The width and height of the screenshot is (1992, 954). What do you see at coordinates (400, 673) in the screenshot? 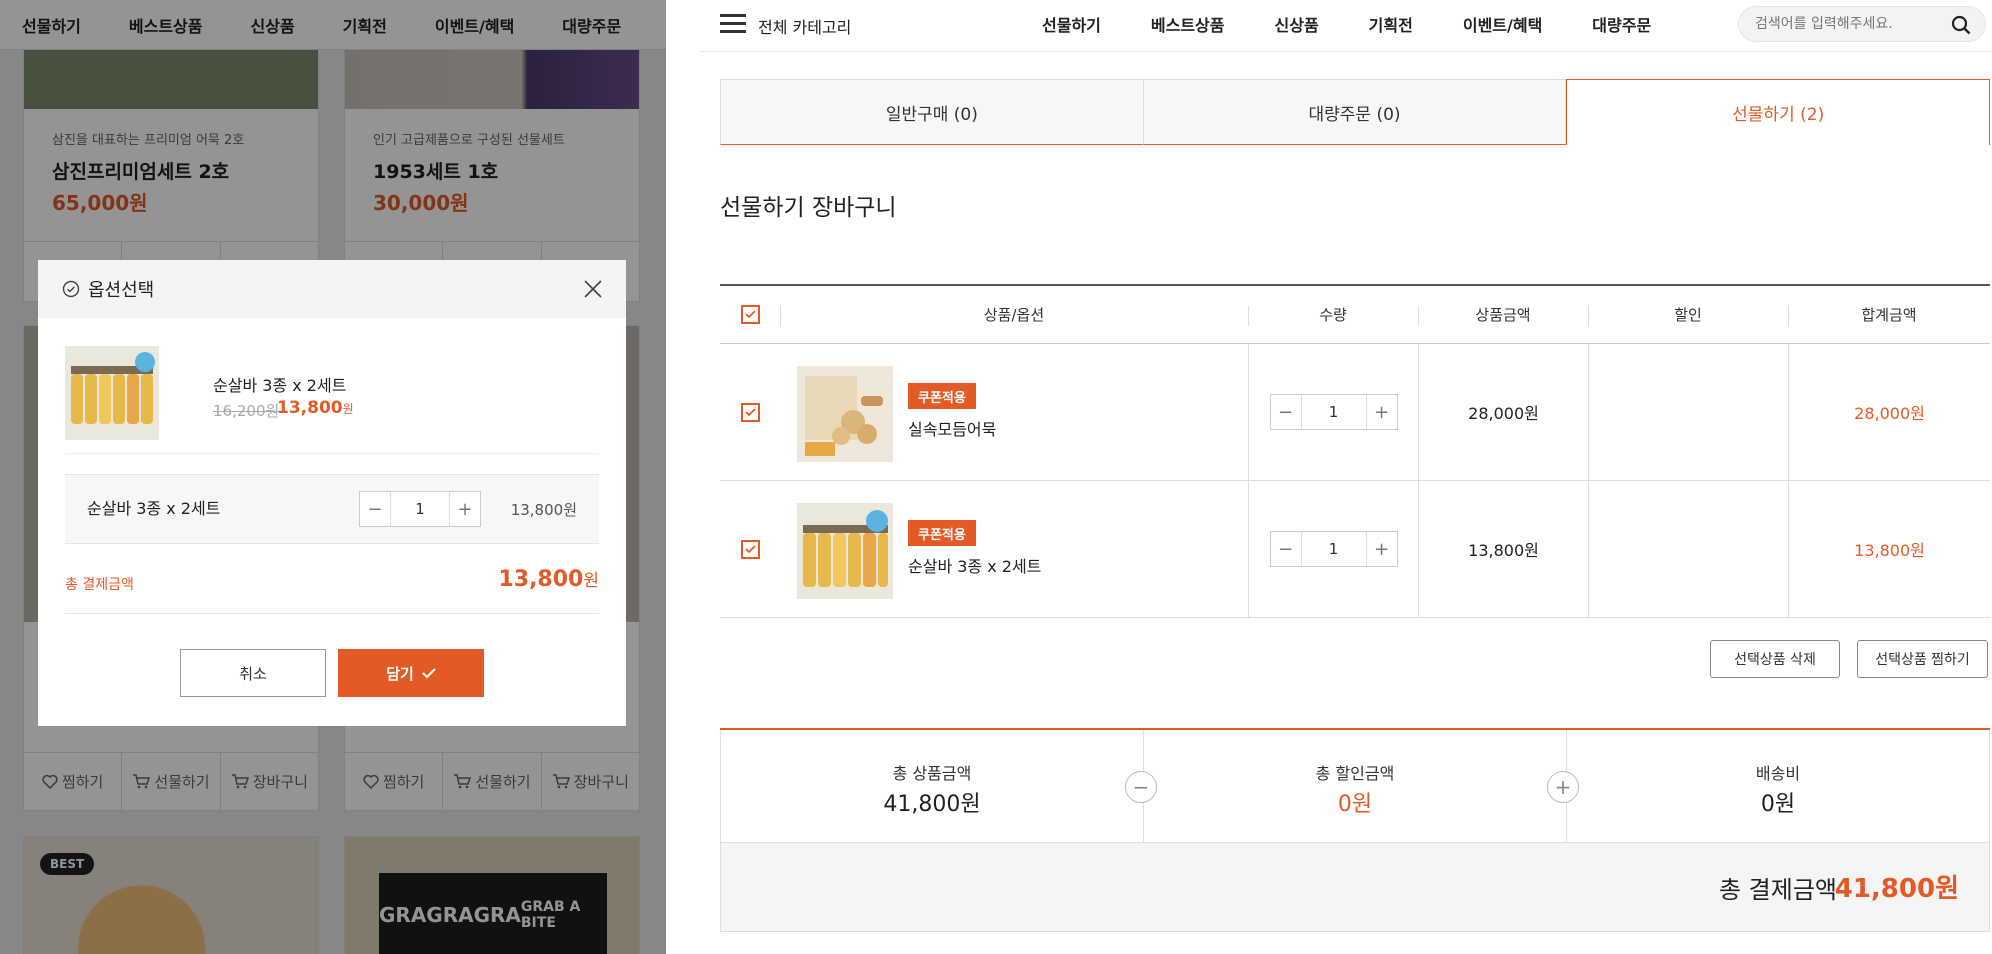
I see `add-label: 담기` at bounding box center [400, 673].